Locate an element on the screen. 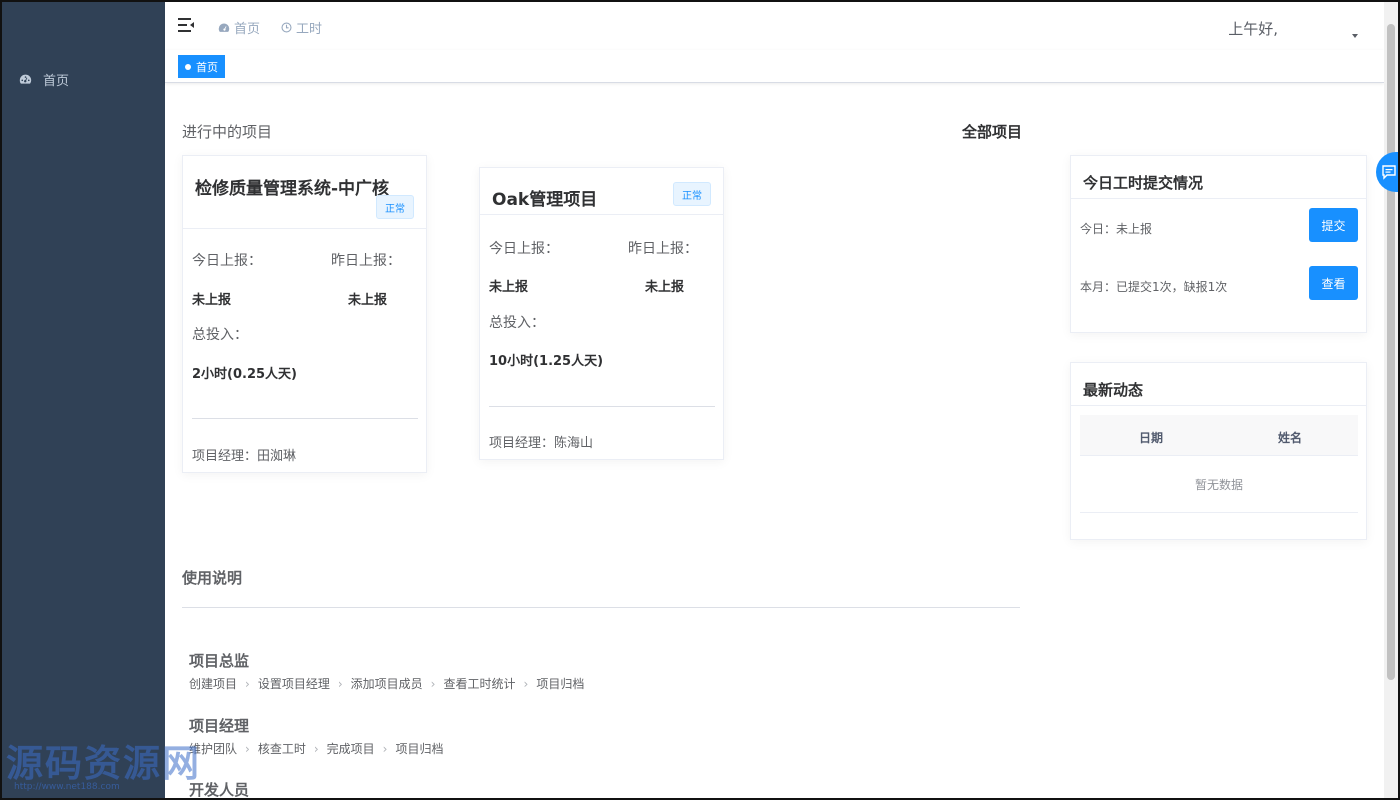 This screenshot has height=800, width=1400. nav-link-worktime: 工时 is located at coordinates (301, 27).